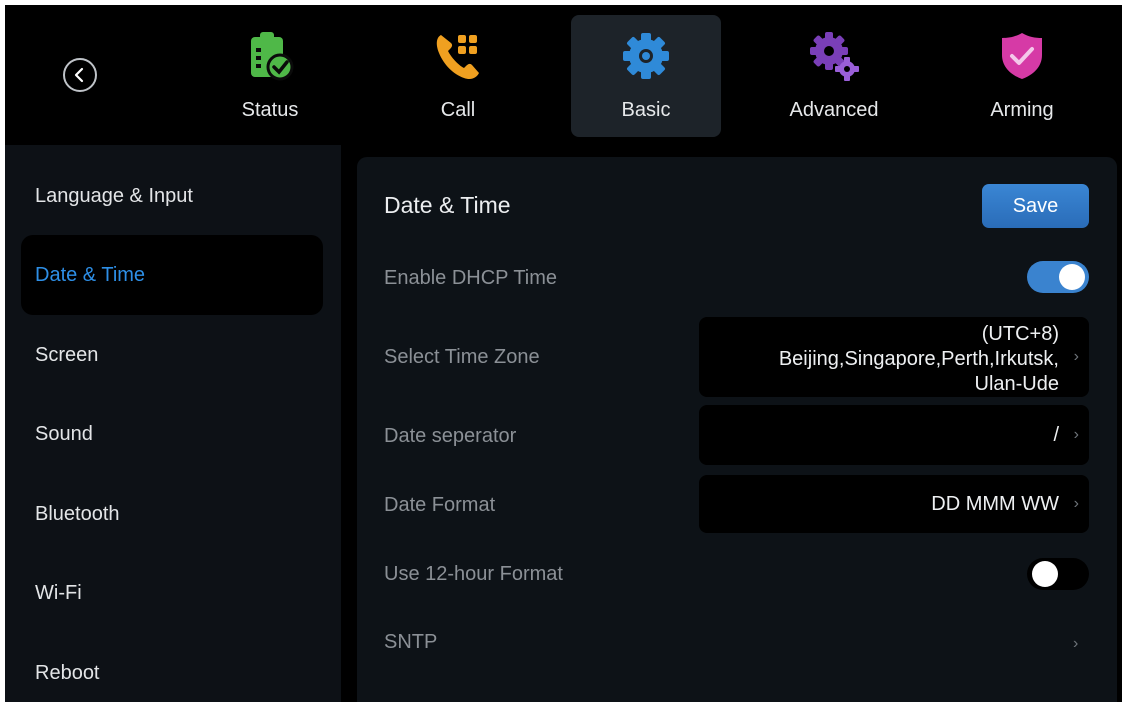 The image size is (1127, 707). Describe the element at coordinates (458, 110) in the screenshot. I see `tab-label: Call` at that location.